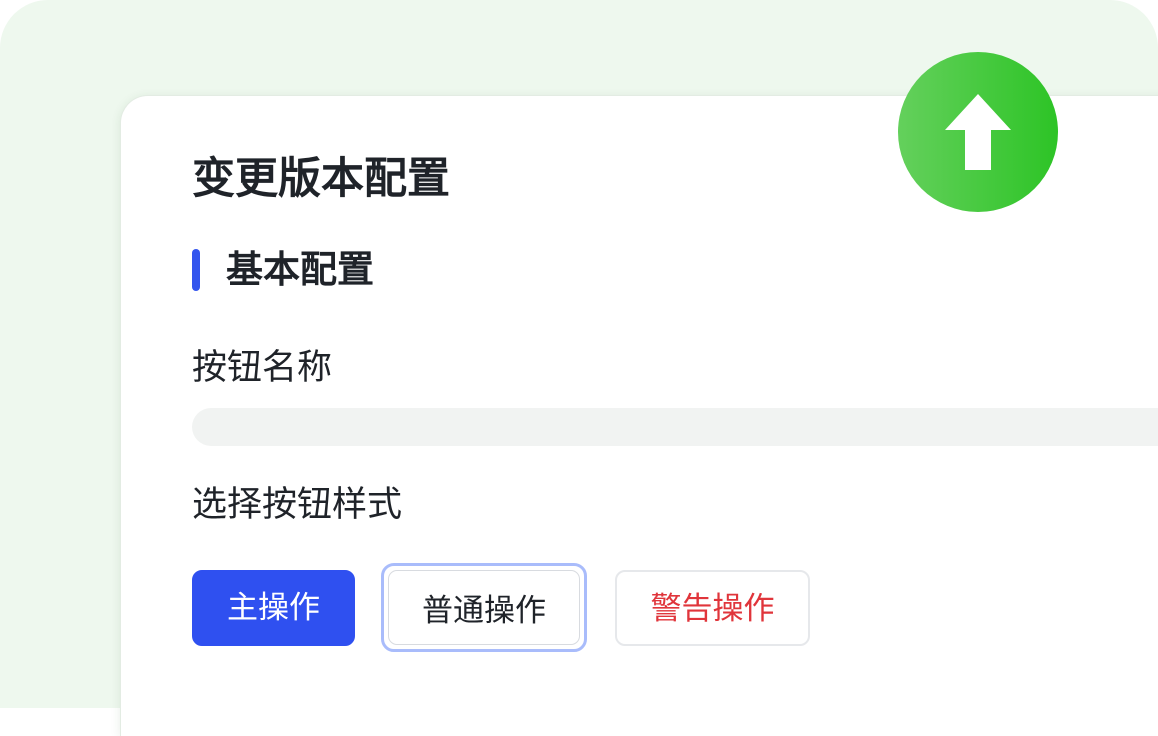 The height and width of the screenshot is (736, 1158). I want to click on dialog-title: 变更版本配置, so click(321, 179).